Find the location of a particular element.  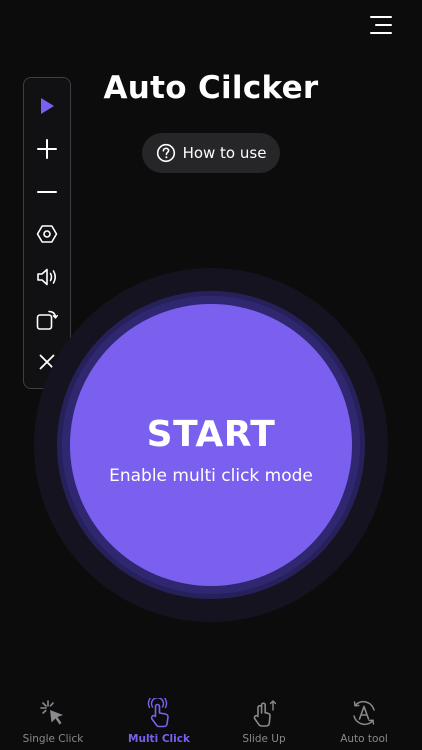

tab-single-click: Single Click is located at coordinates (53, 720).